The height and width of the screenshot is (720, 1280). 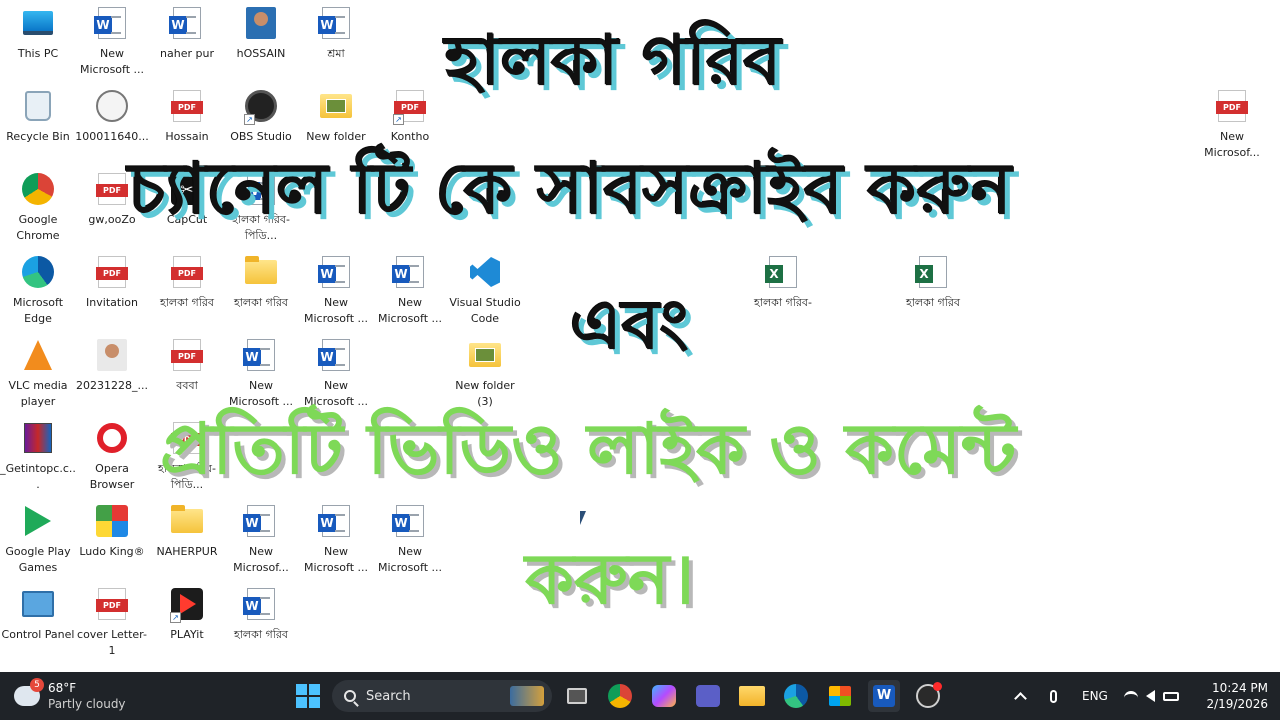 I want to click on overlay-like-comment-text: প্রতিটি ভিডিও লাইক ও কমেন্ট, so click(x=588, y=449).